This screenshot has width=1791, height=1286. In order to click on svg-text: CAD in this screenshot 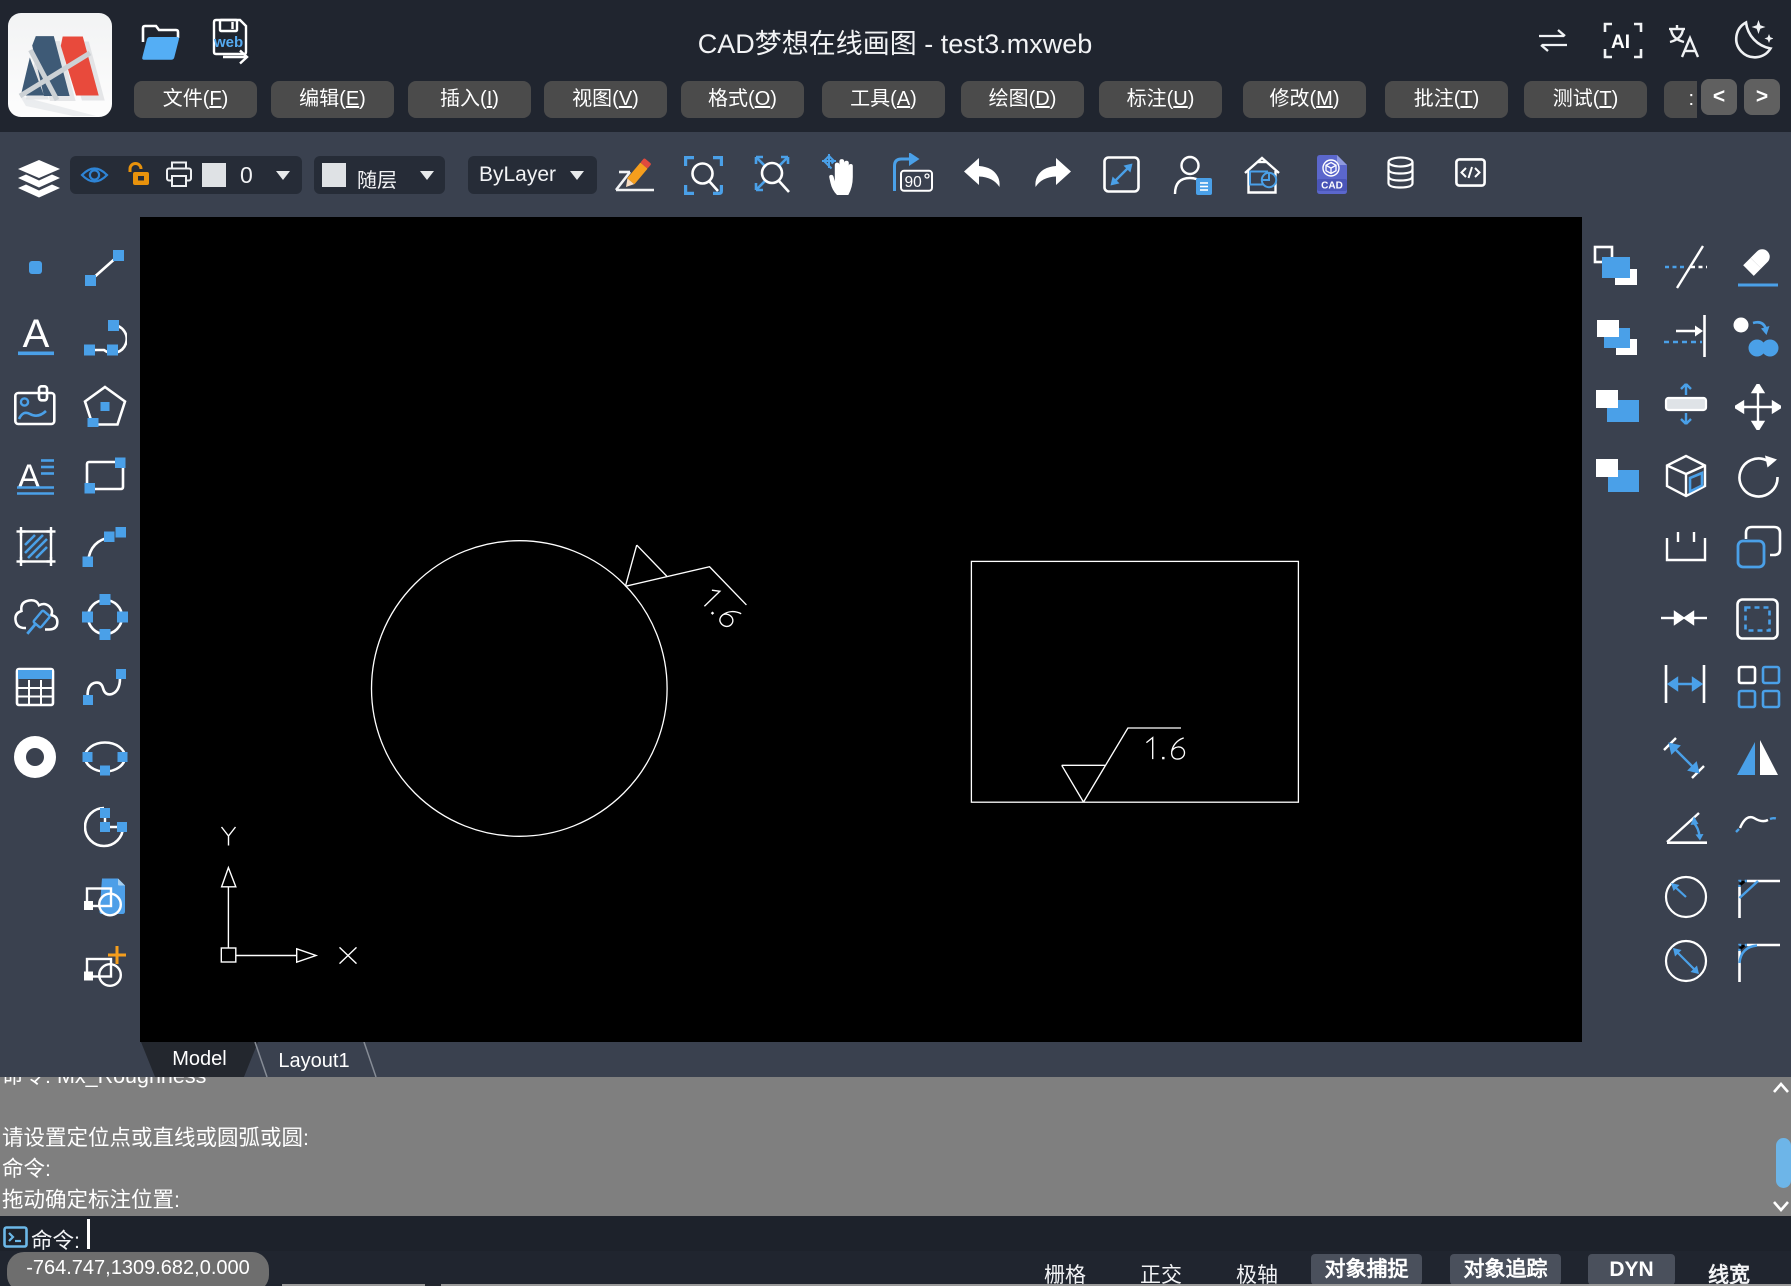, I will do `click(1332, 186)`.